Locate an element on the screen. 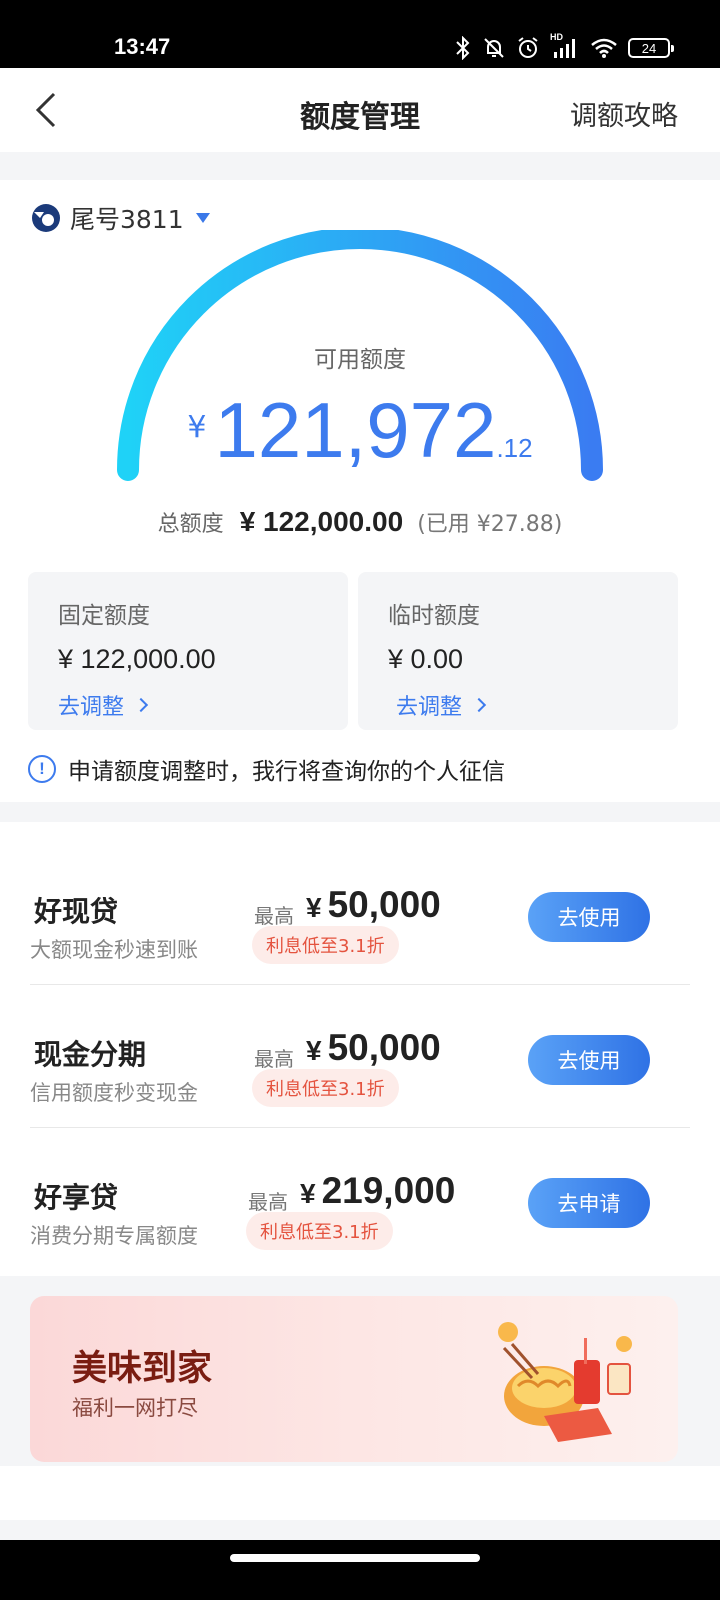 This screenshot has width=720, height=1600. bluetooth-icon is located at coordinates (463, 48).